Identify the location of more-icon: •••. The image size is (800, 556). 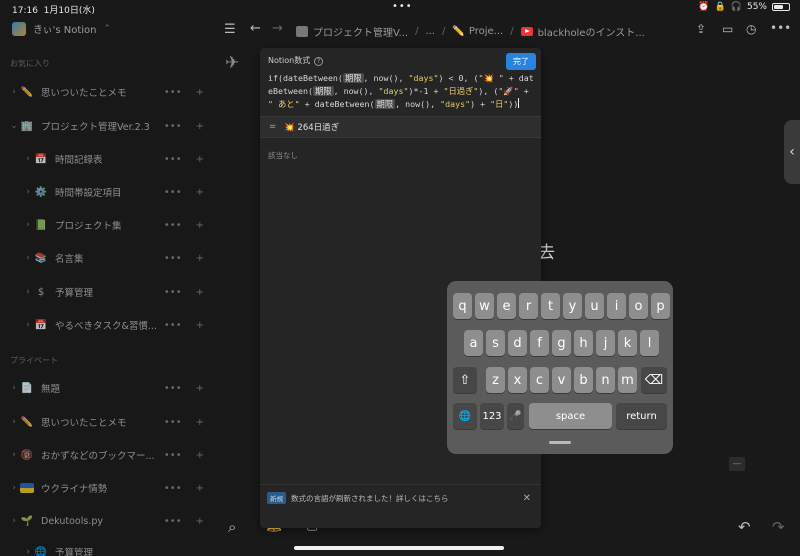
(780, 28).